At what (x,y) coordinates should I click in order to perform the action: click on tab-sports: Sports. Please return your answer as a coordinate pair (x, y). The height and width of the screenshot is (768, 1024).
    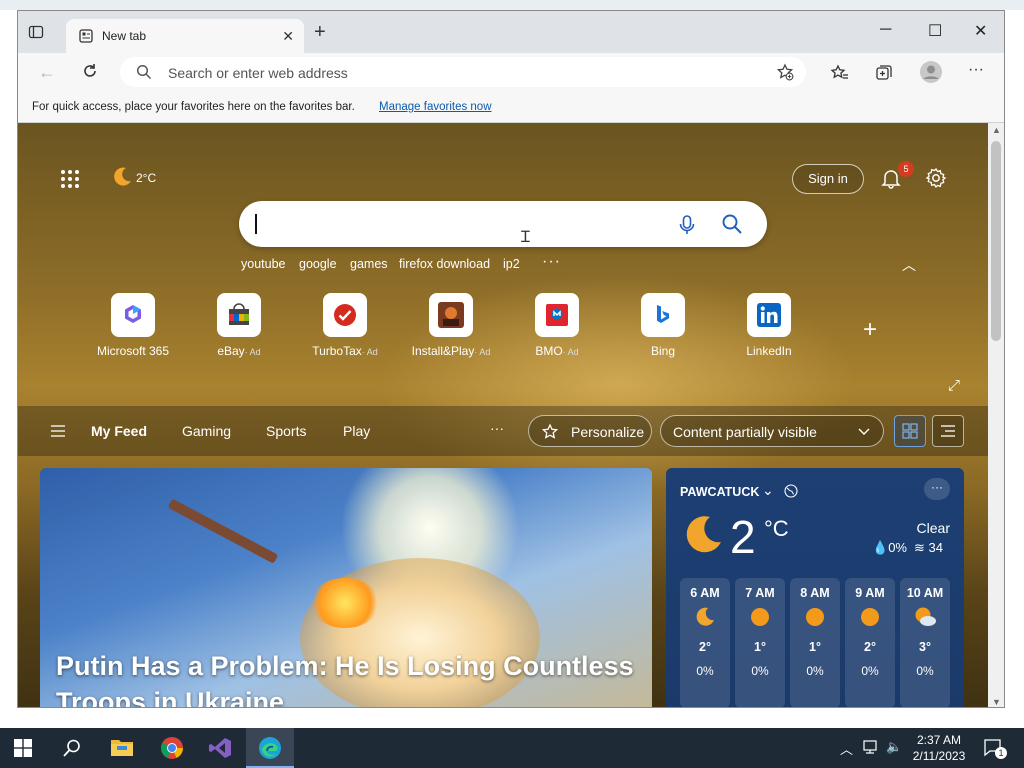
    Looking at the image, I should click on (286, 431).